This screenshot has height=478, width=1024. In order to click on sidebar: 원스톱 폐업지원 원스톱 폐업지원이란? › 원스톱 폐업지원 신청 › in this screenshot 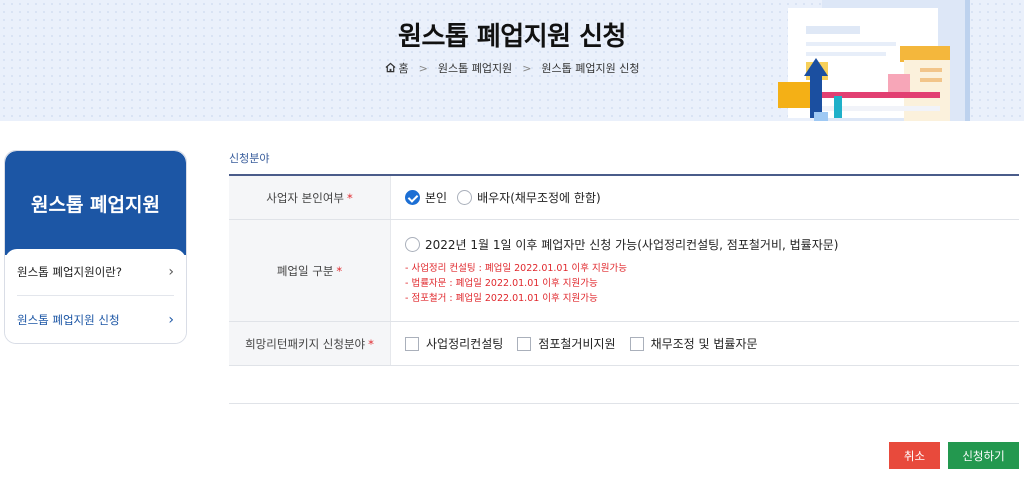, I will do `click(95, 247)`.